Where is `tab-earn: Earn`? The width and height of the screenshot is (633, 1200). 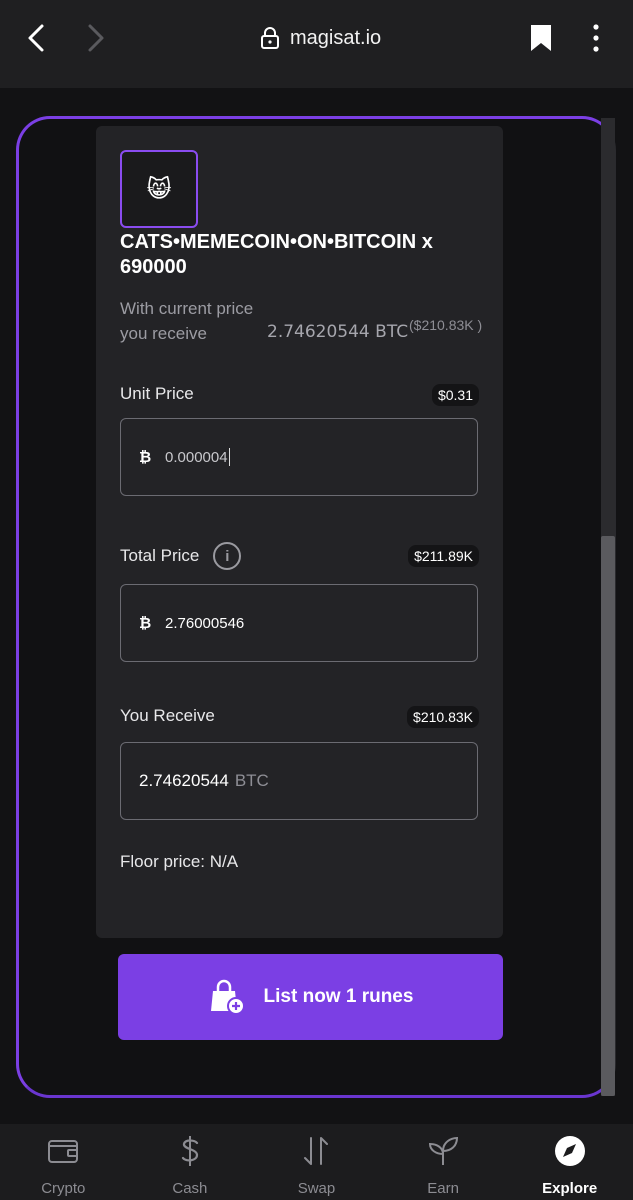
tab-earn: Earn is located at coordinates (443, 1162).